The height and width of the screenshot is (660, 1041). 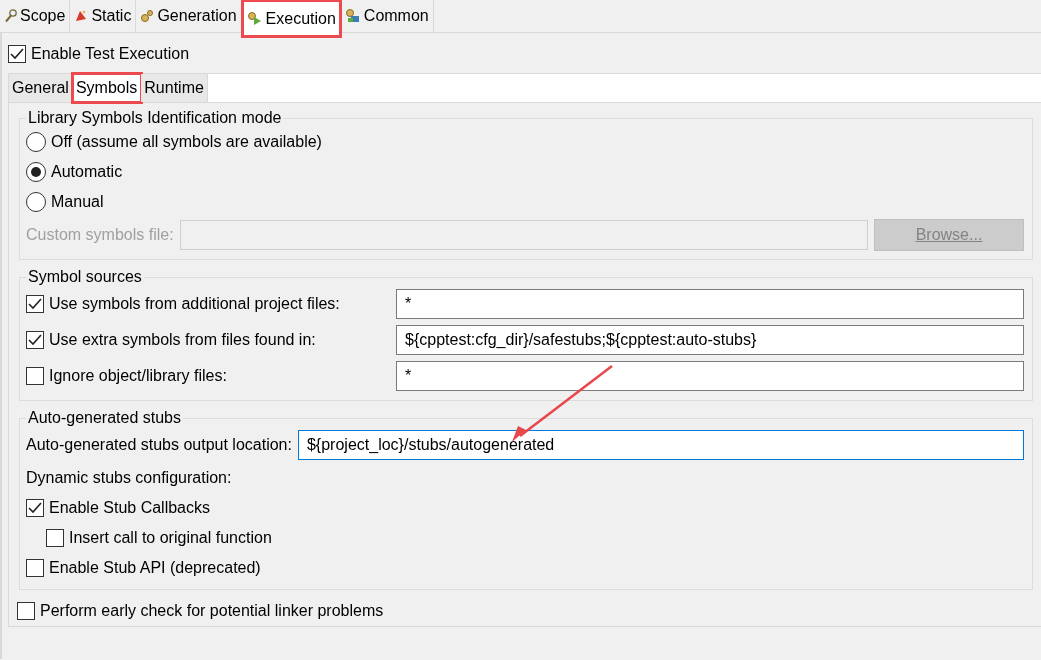 What do you see at coordinates (186, 142) in the screenshot?
I see `radio-label: Off (assume all symbols are available)` at bounding box center [186, 142].